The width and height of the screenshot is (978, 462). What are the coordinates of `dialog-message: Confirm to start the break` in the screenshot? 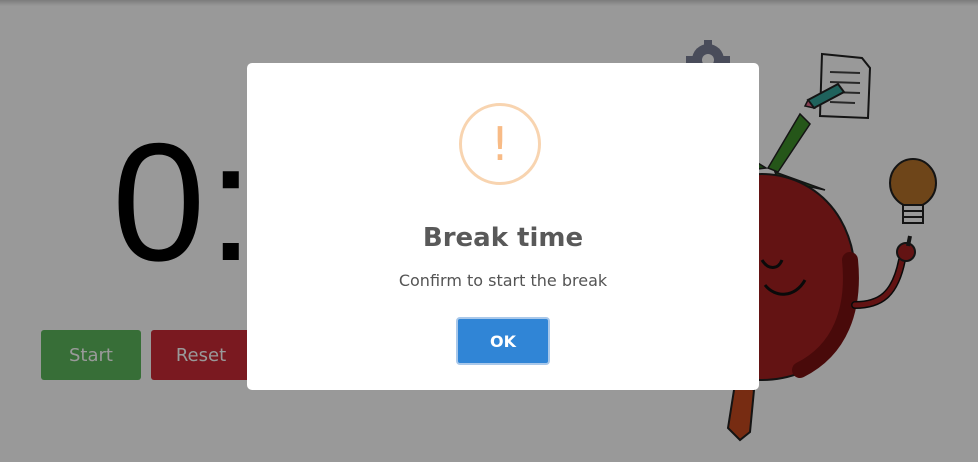 It's located at (503, 280).